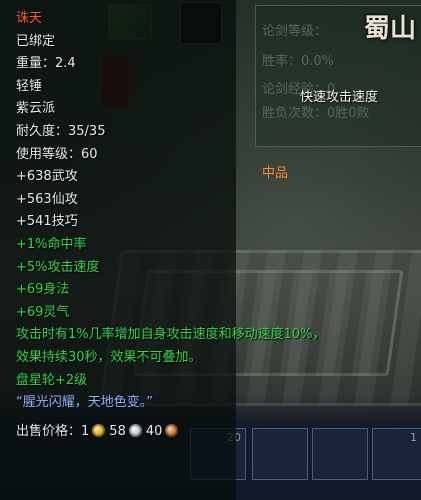 The image size is (421, 500). Describe the element at coordinates (117, 431) in the screenshot. I see `price-silver: 58` at that location.